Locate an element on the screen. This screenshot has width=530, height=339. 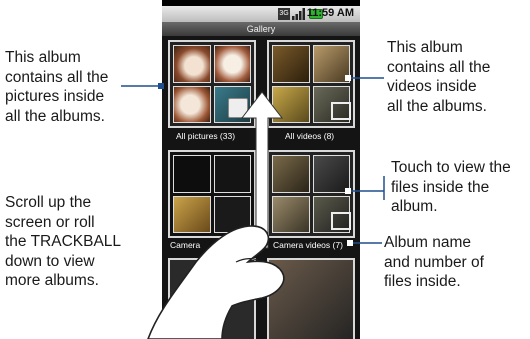
hand-icon is located at coordinates (216, 282).